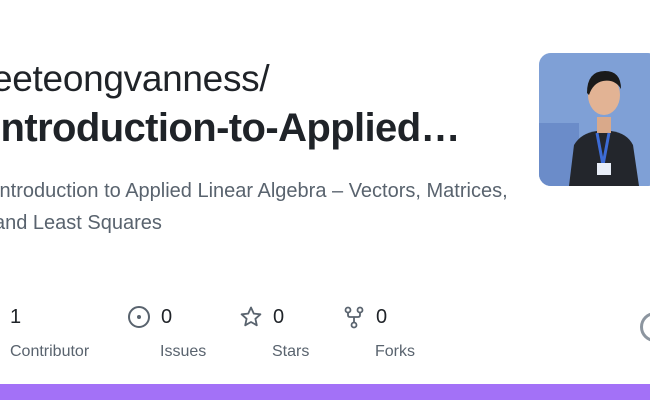 The height and width of the screenshot is (400, 650). What do you see at coordinates (50, 351) in the screenshot?
I see `contributors-label: Contributor` at bounding box center [50, 351].